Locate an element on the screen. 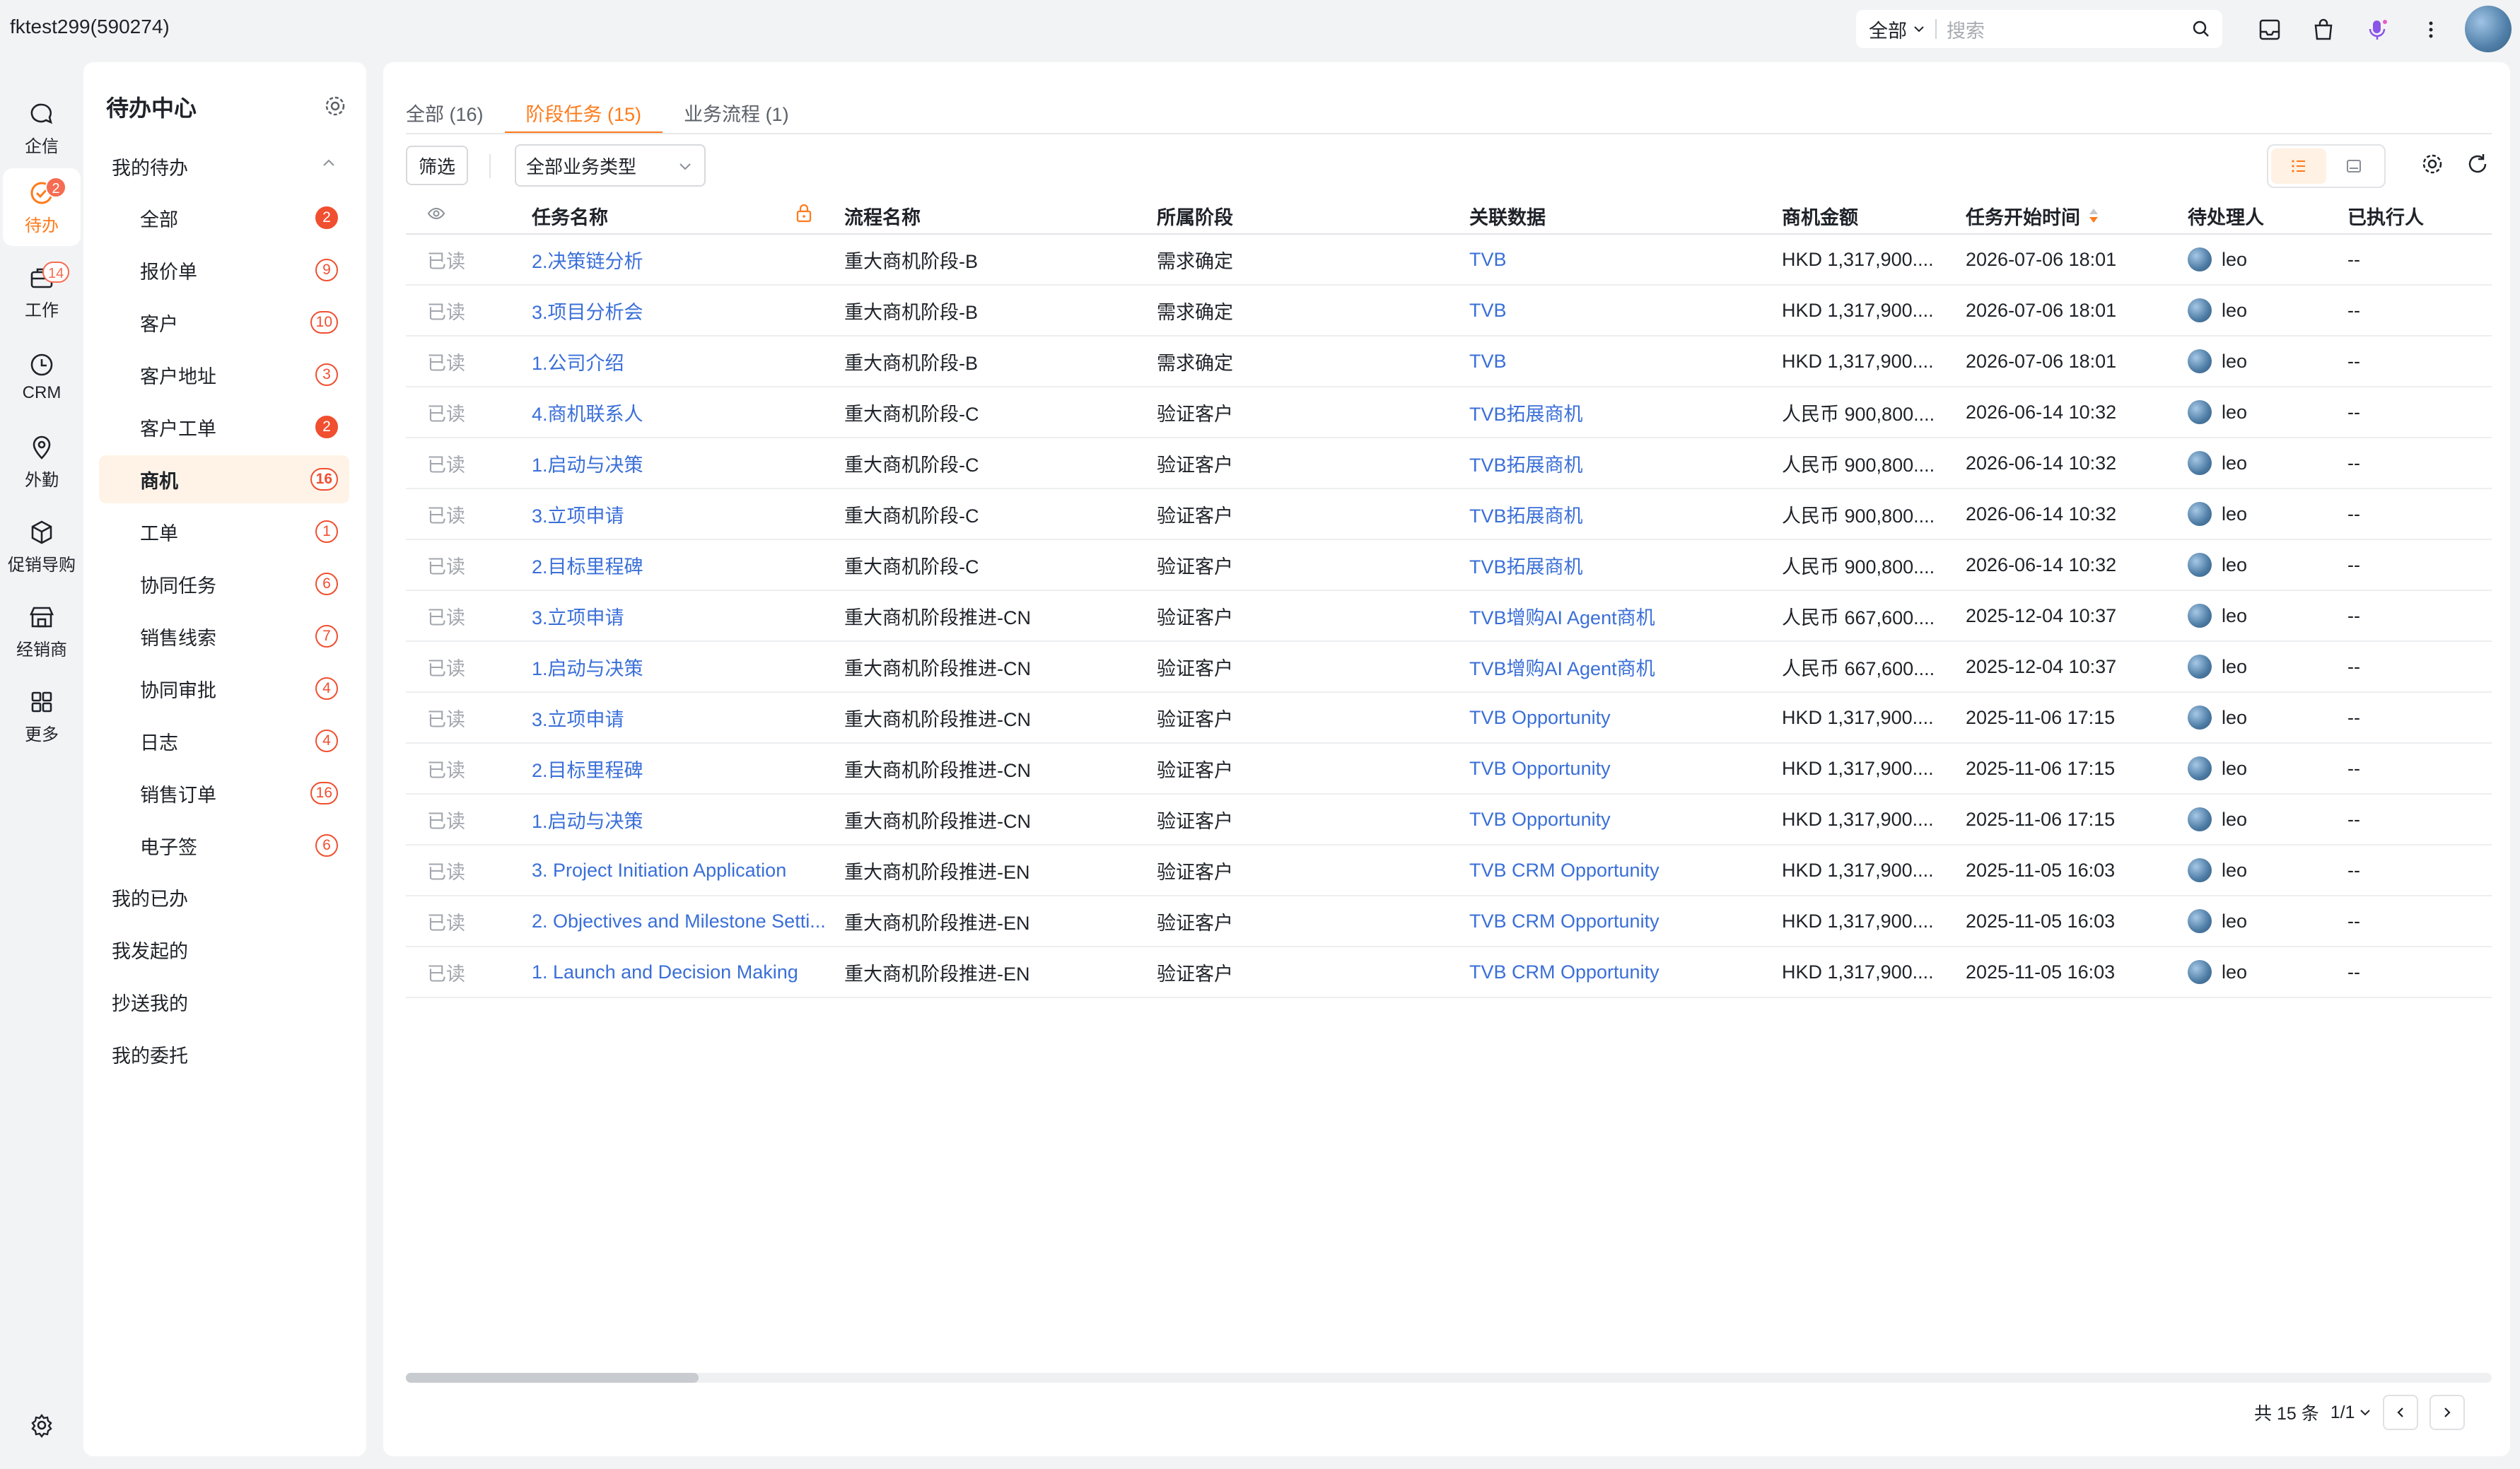 The image size is (2520, 1469). shopping-bag-icon is located at coordinates (2323, 30).